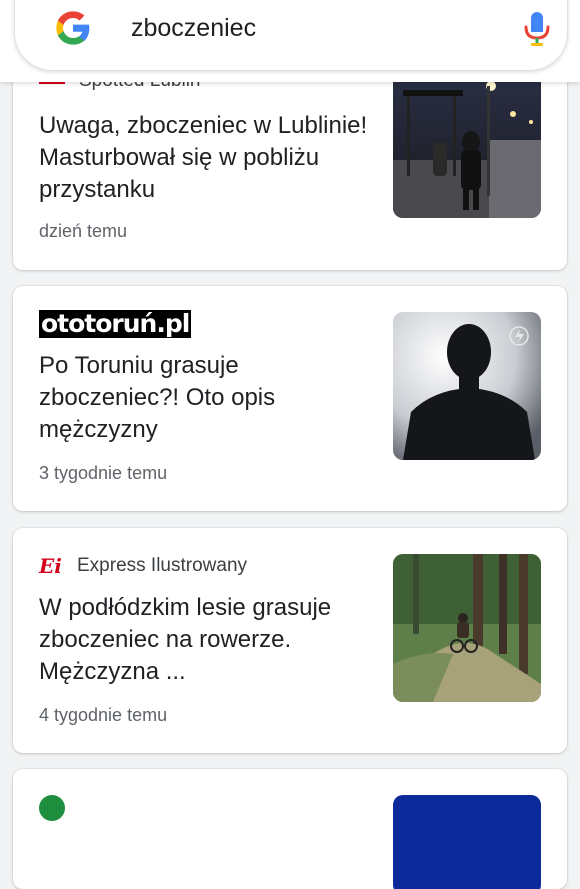 The image size is (580, 889). Describe the element at coordinates (162, 565) in the screenshot. I see `source-name: Express Ilustrowany` at that location.